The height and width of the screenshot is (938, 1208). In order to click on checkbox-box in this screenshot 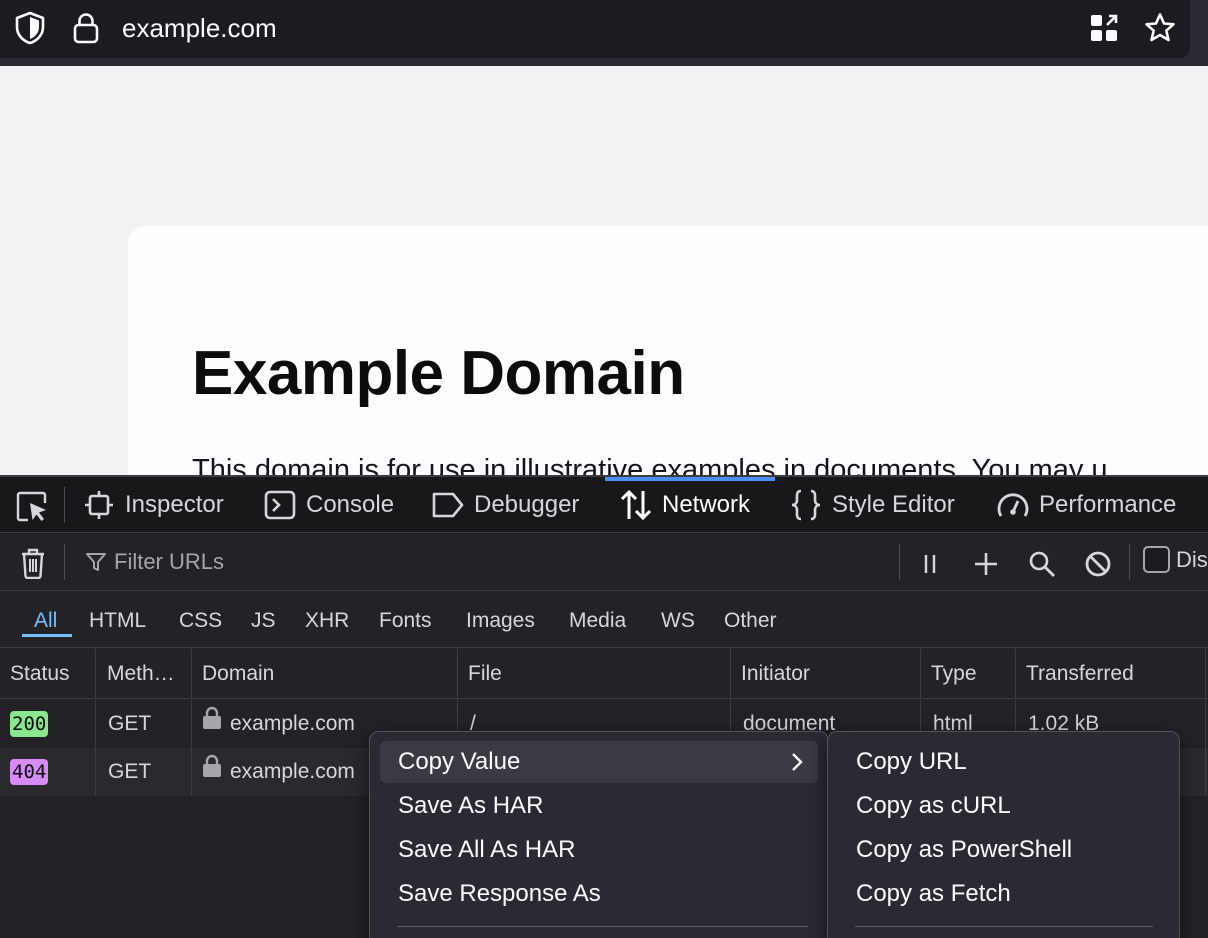, I will do `click(1156, 559)`.